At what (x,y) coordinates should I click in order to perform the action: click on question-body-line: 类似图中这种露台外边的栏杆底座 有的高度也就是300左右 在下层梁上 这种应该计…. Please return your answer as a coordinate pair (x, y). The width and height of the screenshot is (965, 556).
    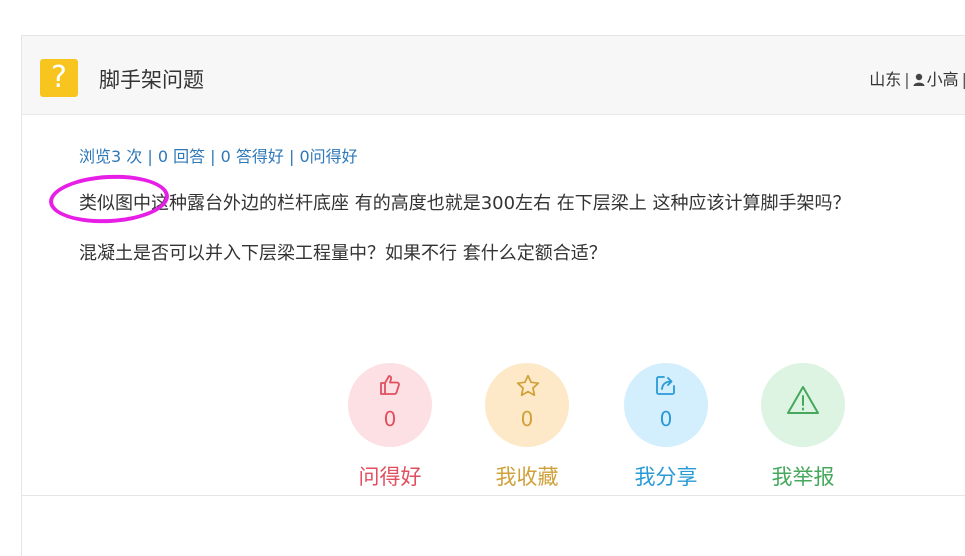
    Looking at the image, I should click on (465, 203).